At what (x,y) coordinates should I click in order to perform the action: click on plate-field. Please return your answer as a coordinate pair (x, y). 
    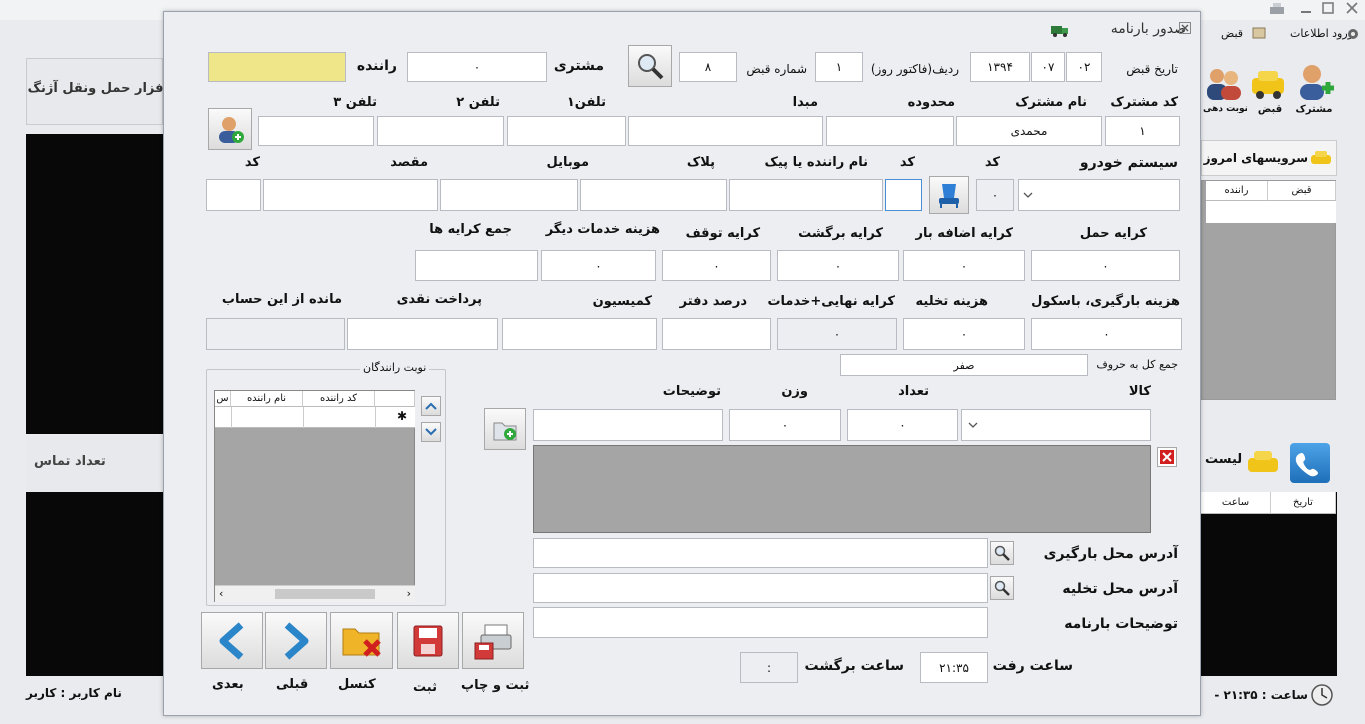
    Looking at the image, I should click on (653, 195).